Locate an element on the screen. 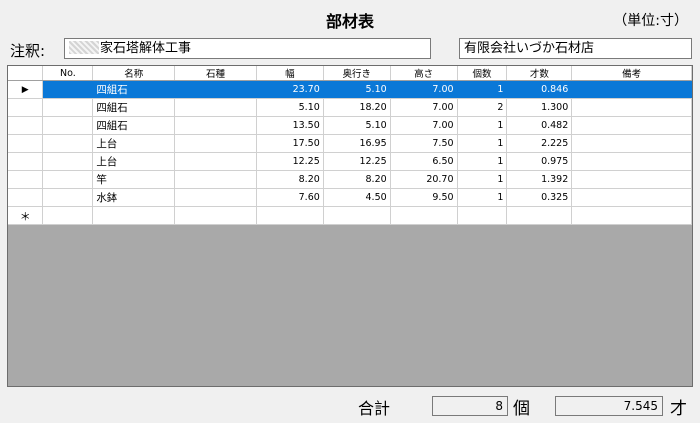 This screenshot has width=700, height=423. new-row: ＊ is located at coordinates (350, 215).